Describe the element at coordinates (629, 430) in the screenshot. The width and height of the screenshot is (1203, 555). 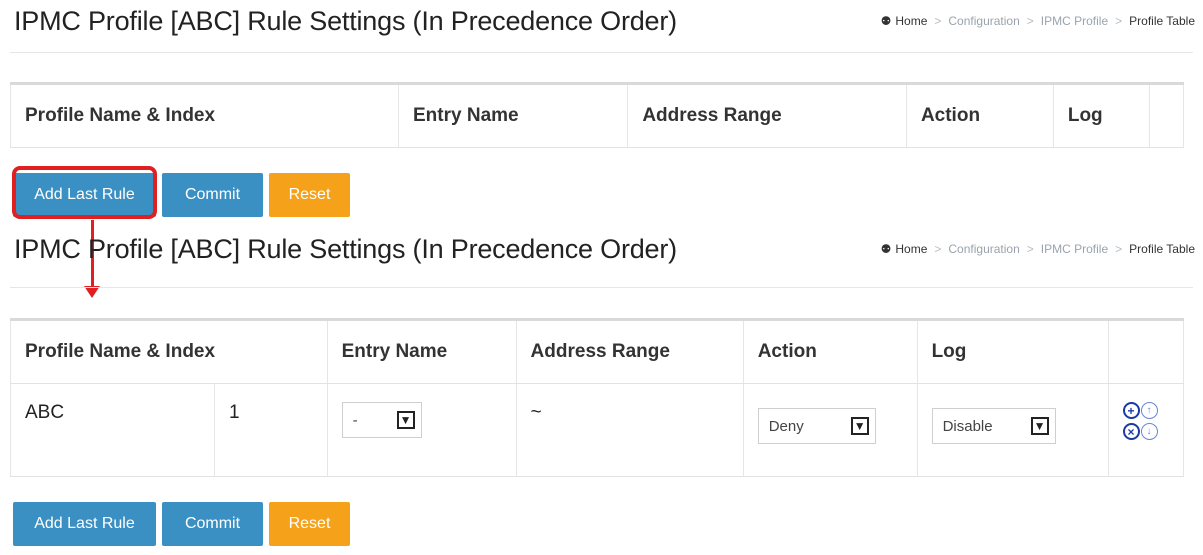
I see `cell-address-range: ~` at that location.